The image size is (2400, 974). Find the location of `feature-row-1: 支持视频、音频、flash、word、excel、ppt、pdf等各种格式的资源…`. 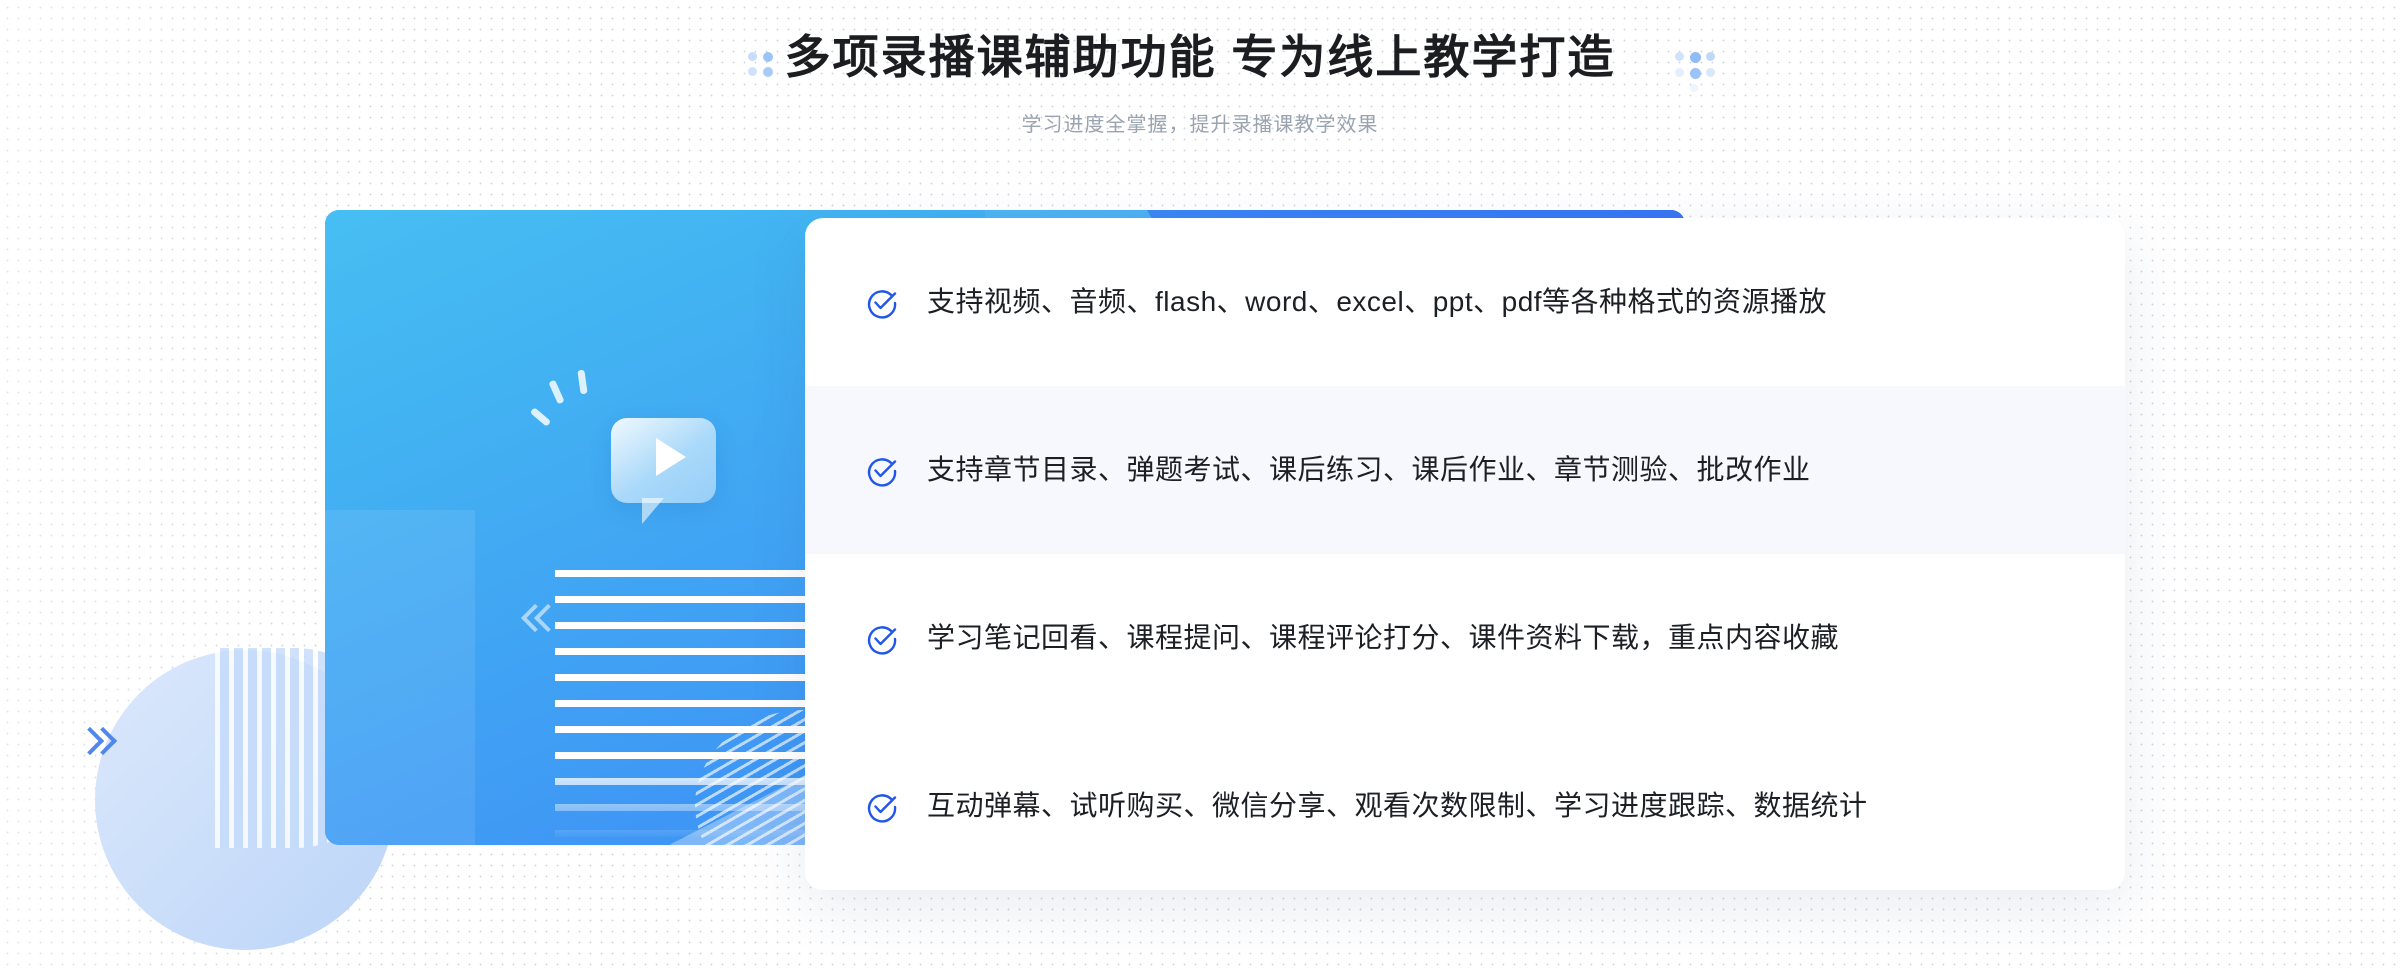

feature-row-1: 支持视频、音频、flash、word、excel、ppt、pdf等各种格式的资源… is located at coordinates (1465, 302).